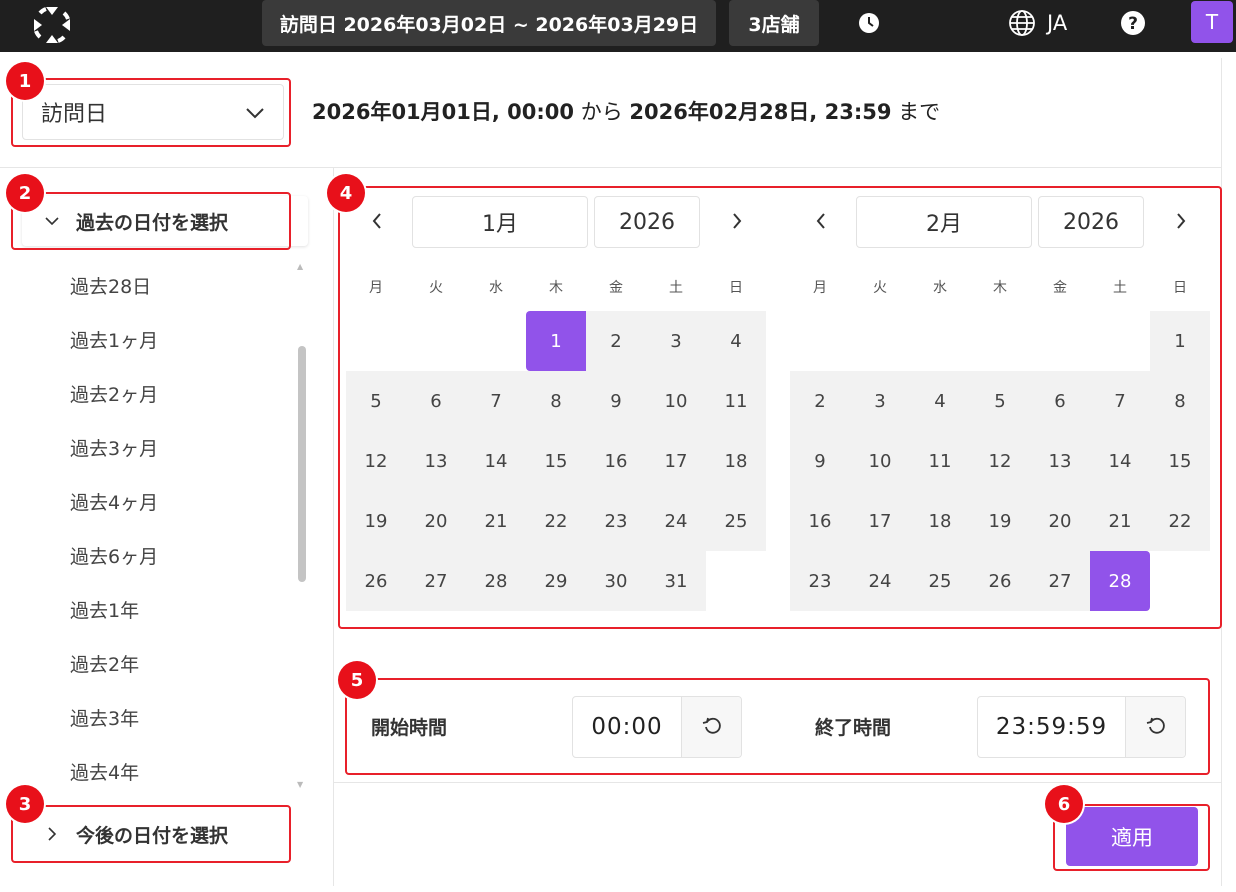 The height and width of the screenshot is (892, 1236). What do you see at coordinates (1064, 804) in the screenshot?
I see `annotation-badge-6: 6` at bounding box center [1064, 804].